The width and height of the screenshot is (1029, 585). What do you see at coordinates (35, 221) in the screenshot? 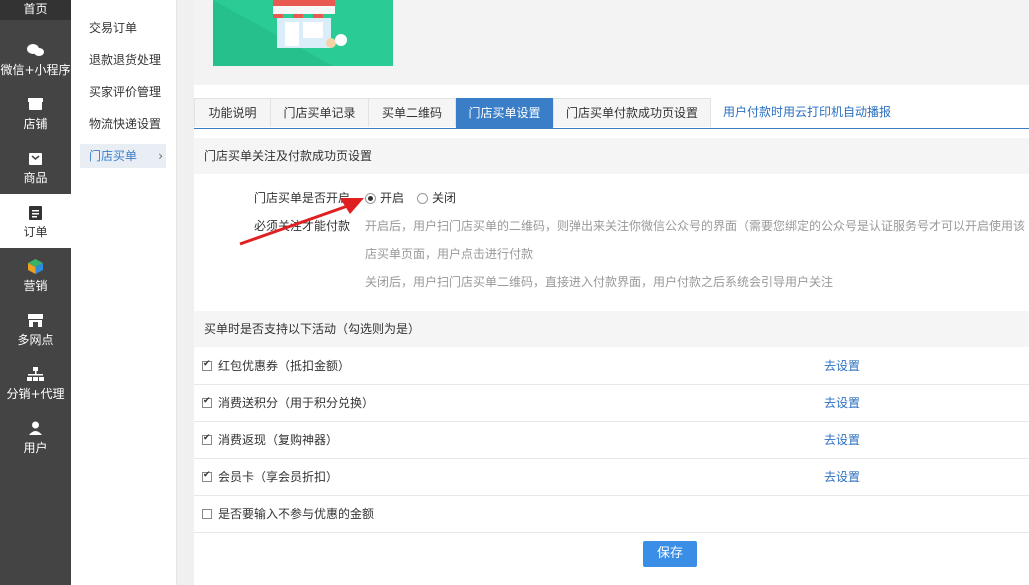
I see `nav-item-order: 订单` at bounding box center [35, 221].